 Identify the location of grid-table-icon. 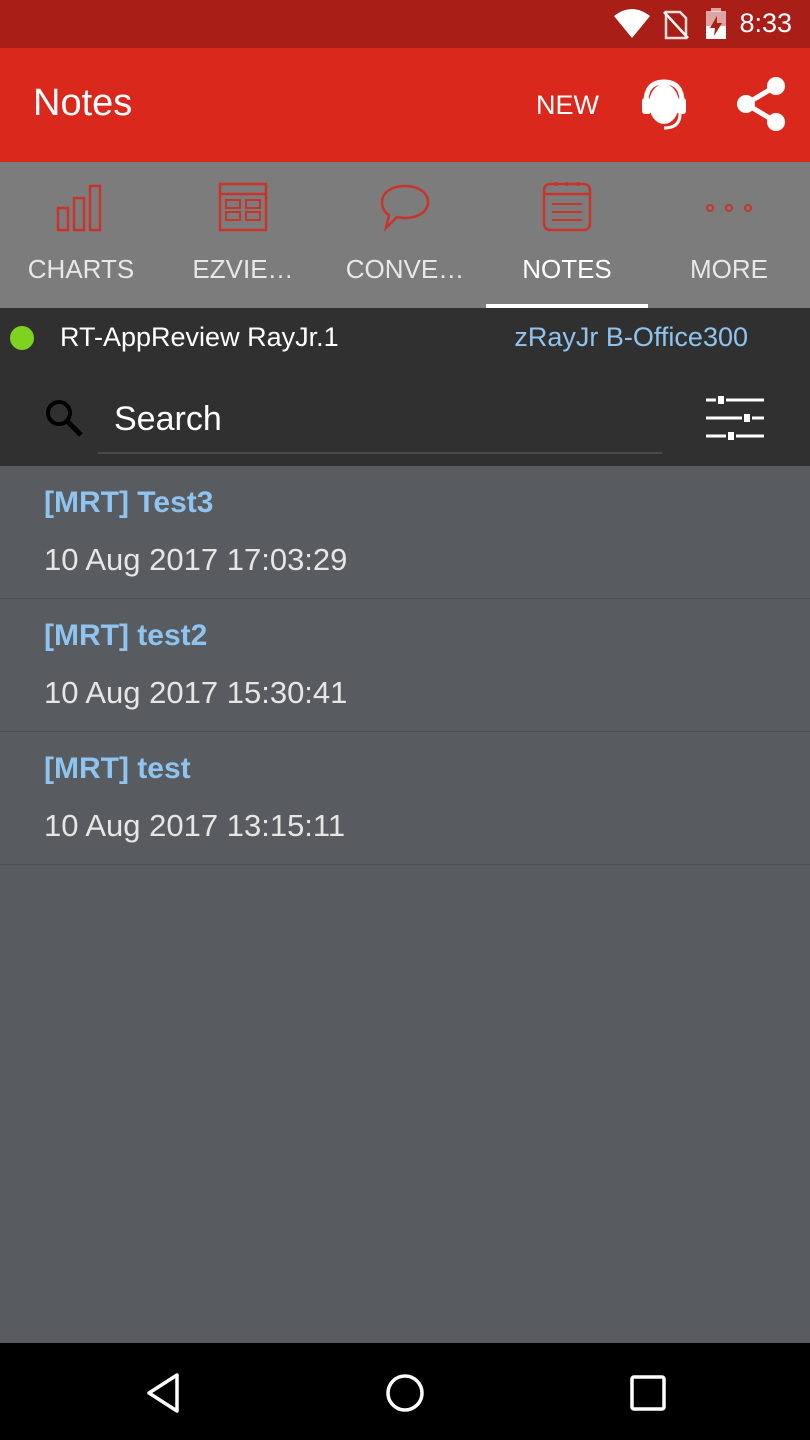
(243, 207).